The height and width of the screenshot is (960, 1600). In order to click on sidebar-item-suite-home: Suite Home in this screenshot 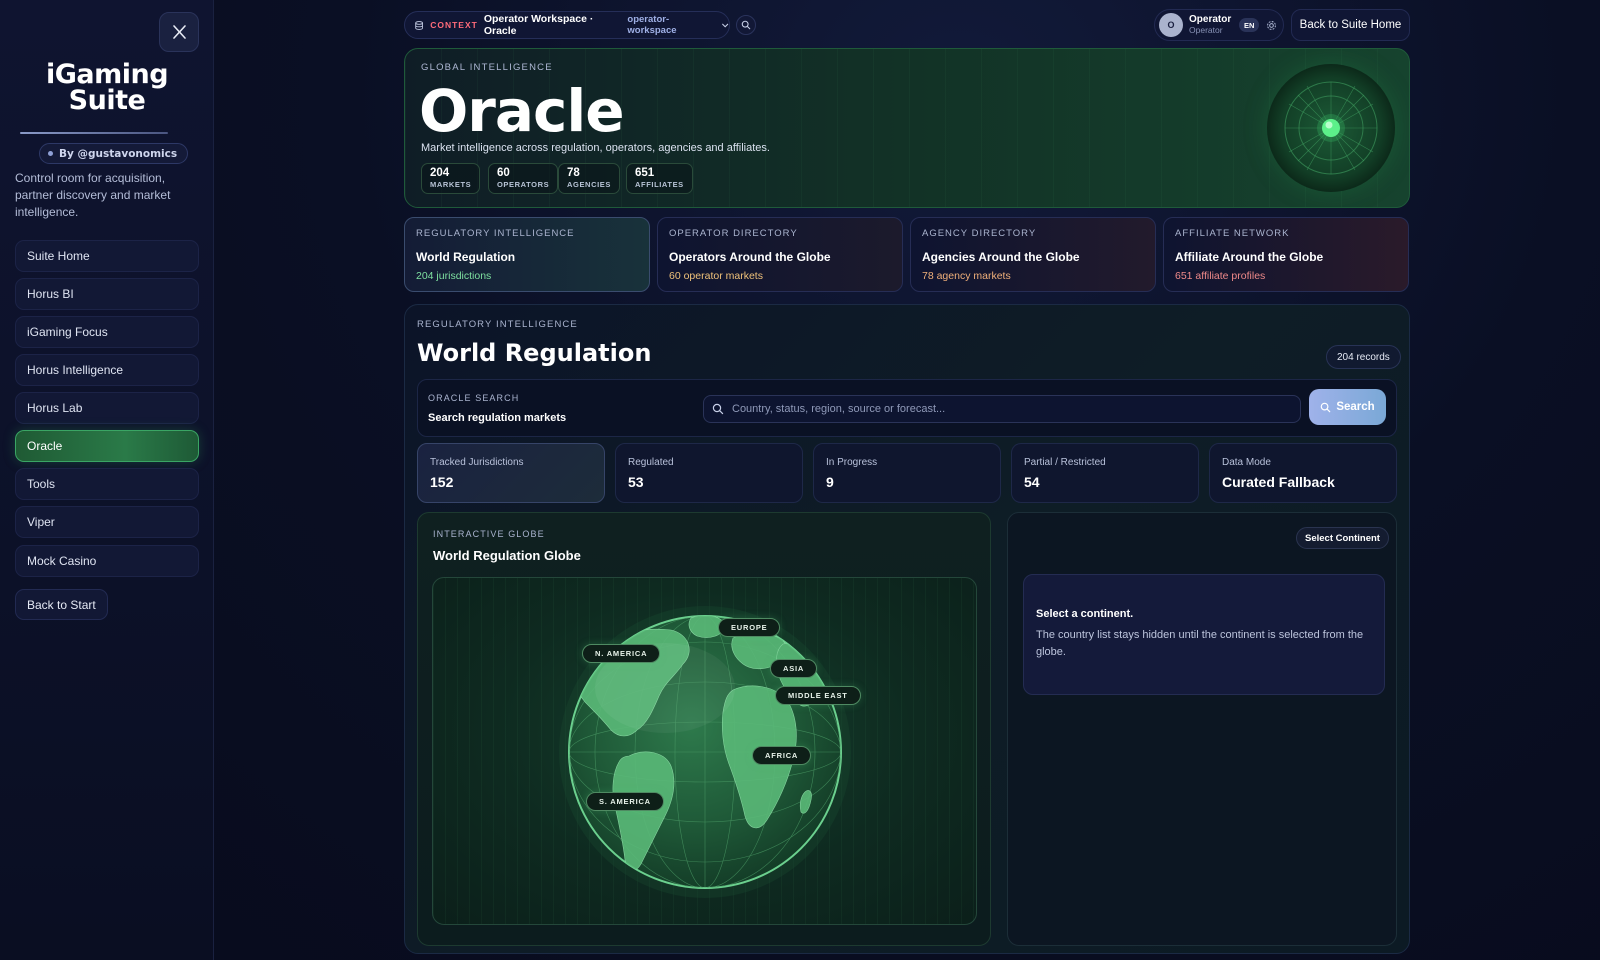, I will do `click(107, 256)`.